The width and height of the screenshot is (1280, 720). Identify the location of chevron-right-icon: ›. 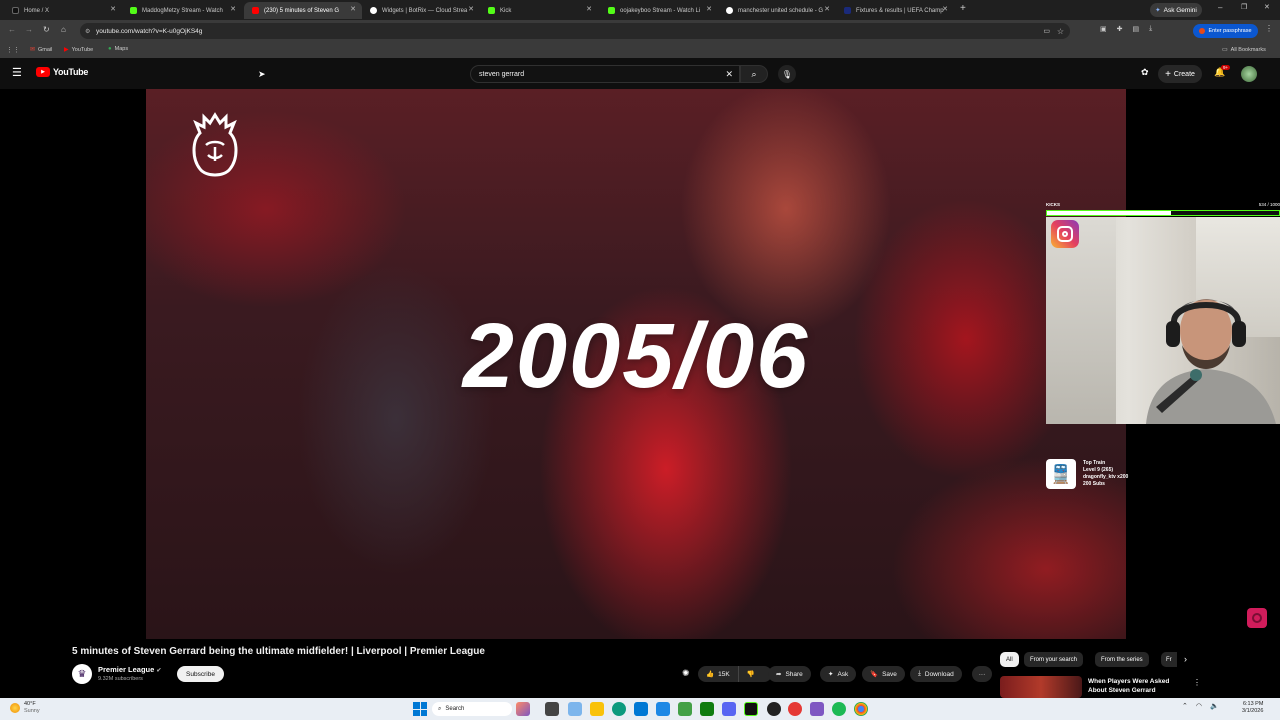
(1185, 659).